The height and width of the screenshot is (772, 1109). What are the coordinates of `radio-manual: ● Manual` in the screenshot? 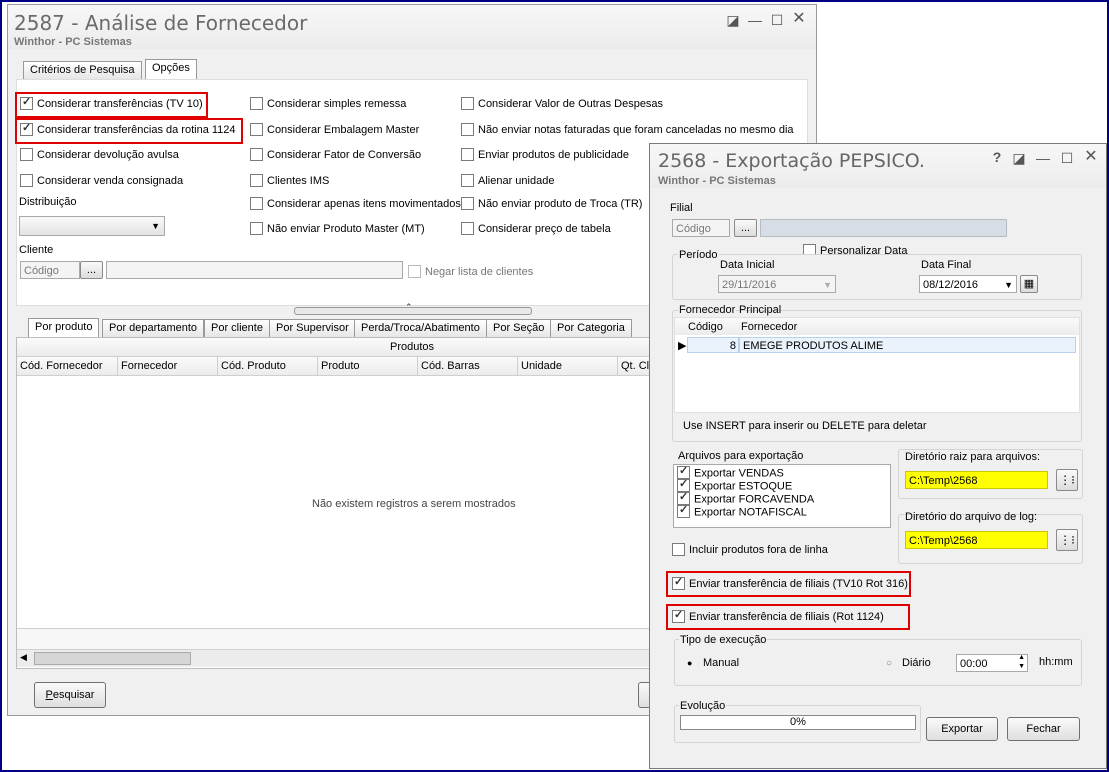 It's located at (713, 663).